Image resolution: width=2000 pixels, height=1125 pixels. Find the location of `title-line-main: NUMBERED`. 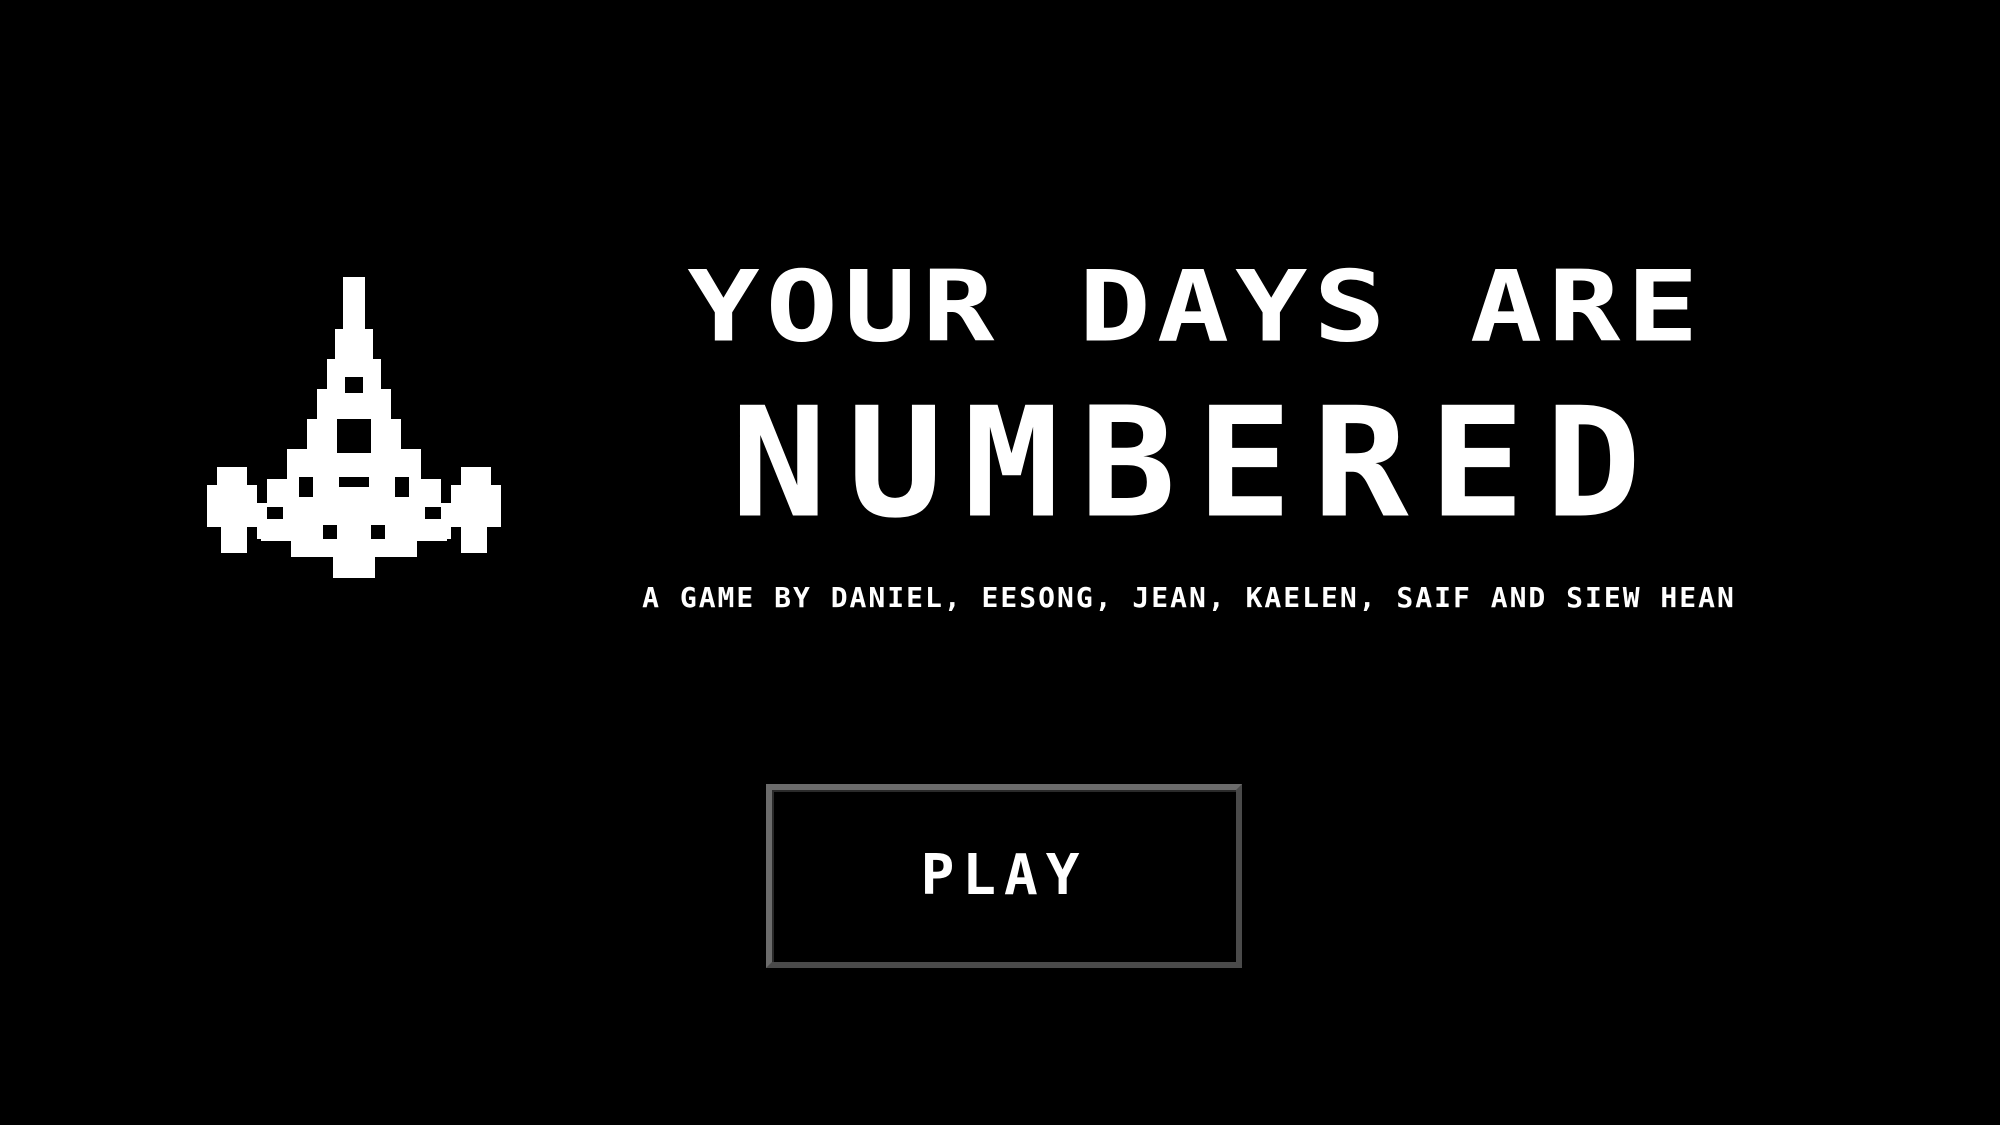

title-line-main: NUMBERED is located at coordinates (1196, 462).